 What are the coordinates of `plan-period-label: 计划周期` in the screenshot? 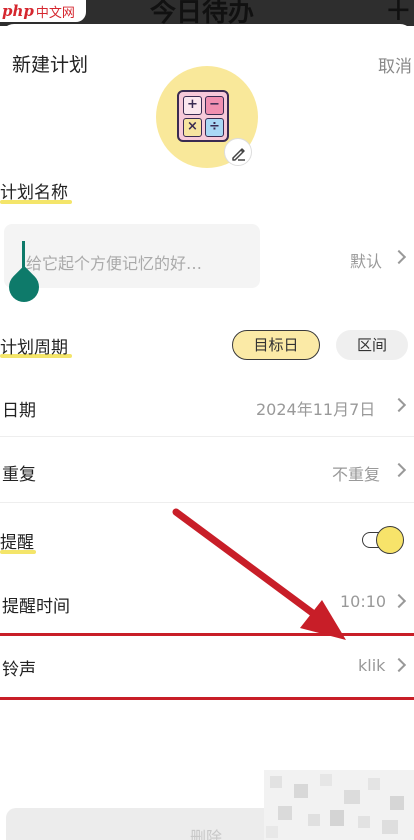 It's located at (34, 348).